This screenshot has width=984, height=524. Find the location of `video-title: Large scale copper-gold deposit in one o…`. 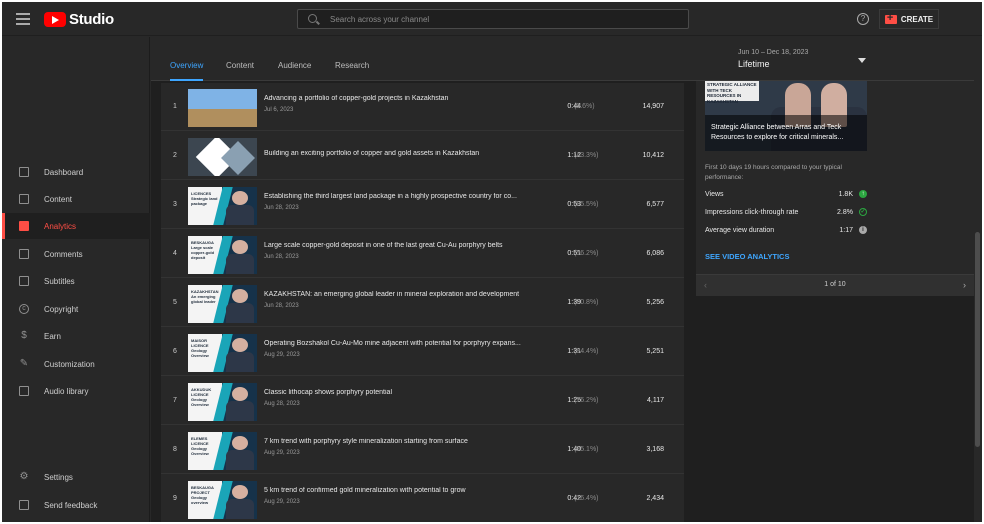

video-title: Large scale copper-gold deposit in one o… is located at coordinates (401, 245).